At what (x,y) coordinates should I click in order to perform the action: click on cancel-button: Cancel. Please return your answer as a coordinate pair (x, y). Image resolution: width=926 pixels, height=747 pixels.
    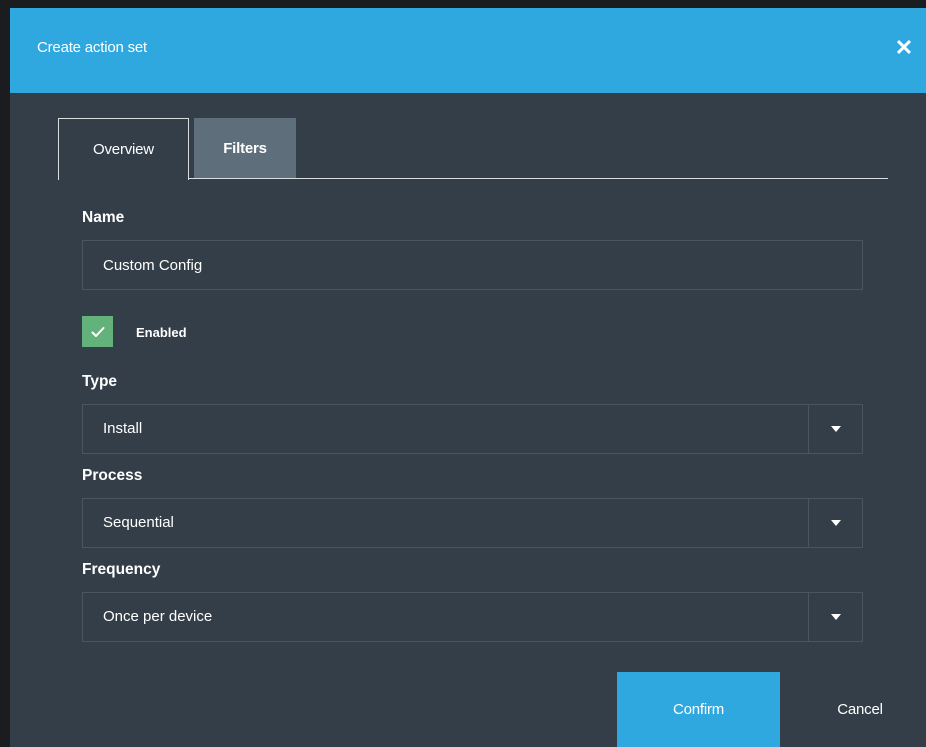
    Looking at the image, I should click on (860, 709).